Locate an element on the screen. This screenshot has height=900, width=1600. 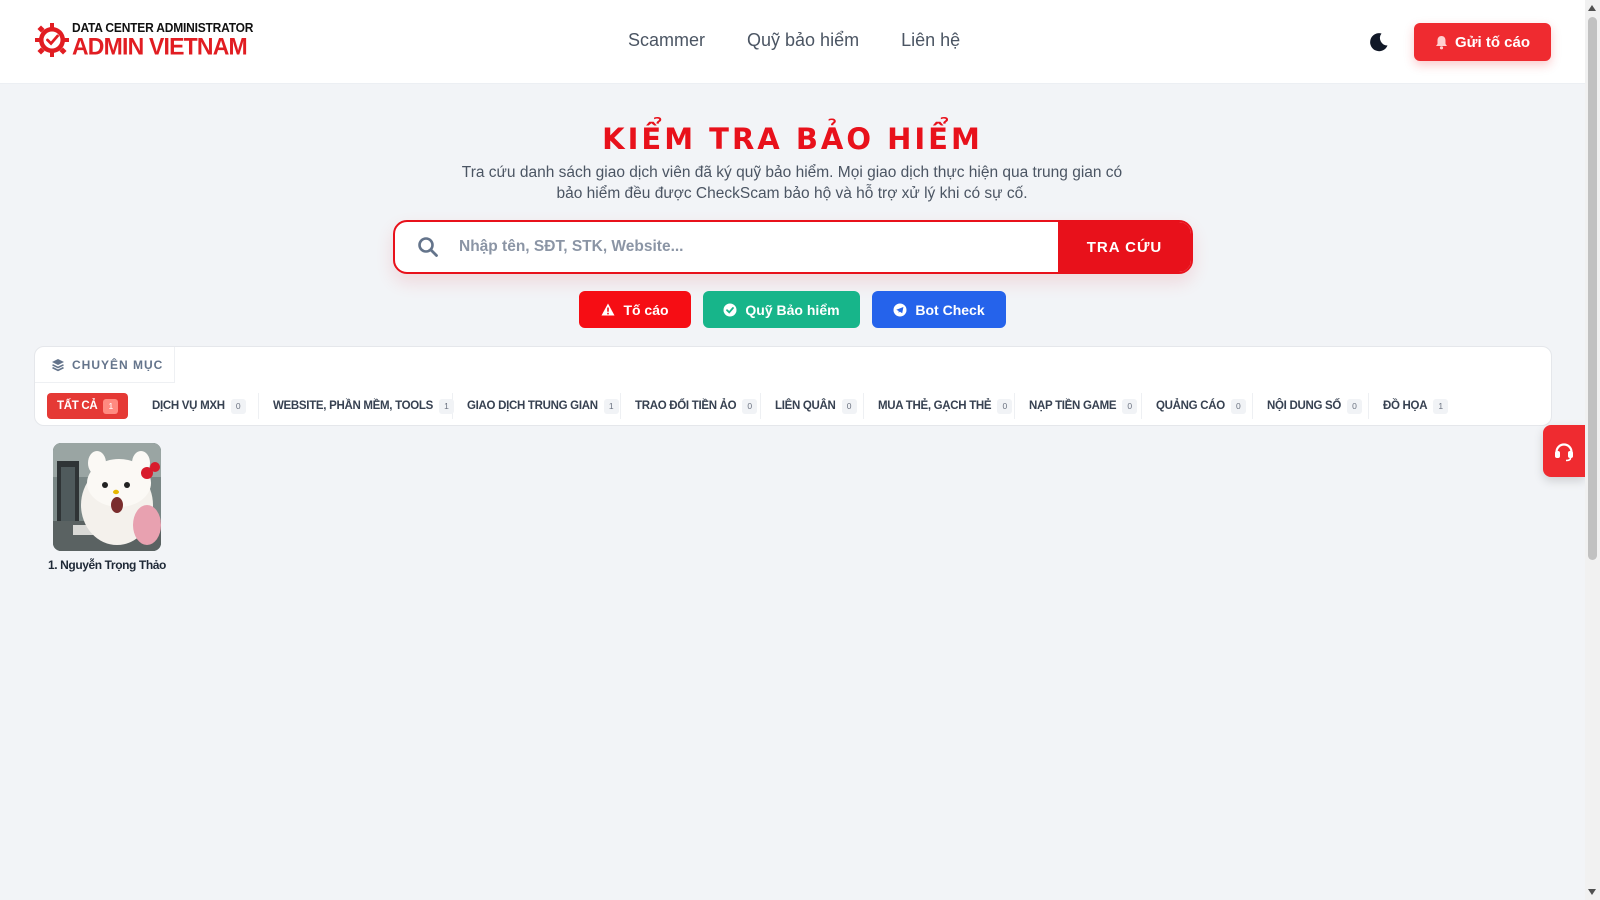
page-title: KIỂM TRA BẢO HIỂM is located at coordinates (792, 139).